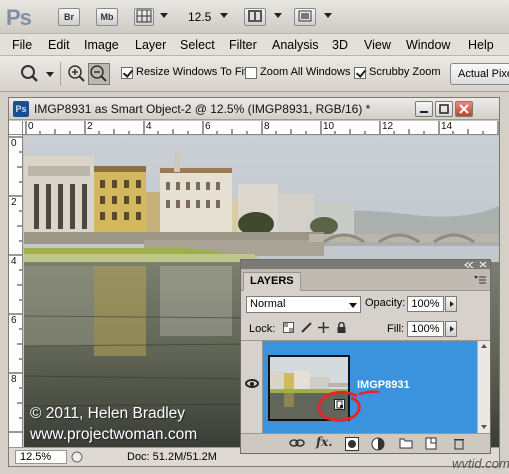 The image size is (509, 474). I want to click on photoshop-logo: Ps, so click(19, 17).